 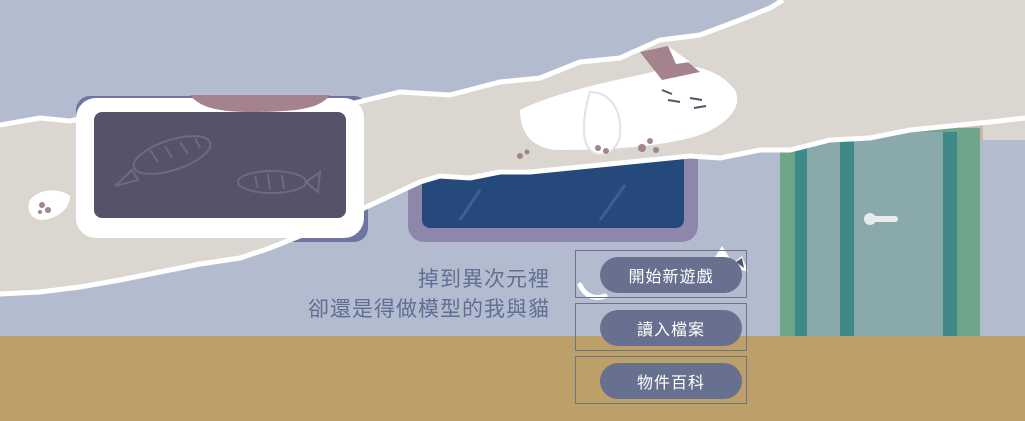 What do you see at coordinates (671, 381) in the screenshot?
I see `object-encyclopedia-button: 物件百科` at bounding box center [671, 381].